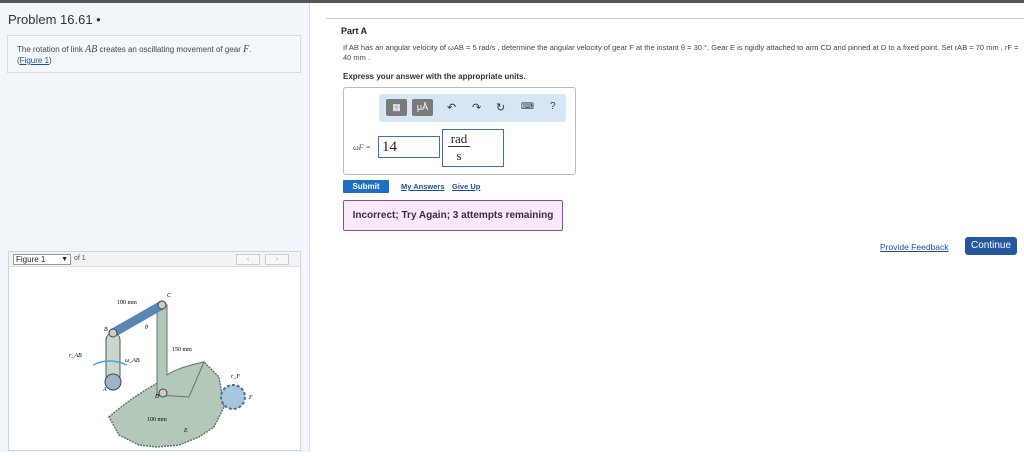  Describe the element at coordinates (104, 390) in the screenshot. I see `label-a: A` at that location.